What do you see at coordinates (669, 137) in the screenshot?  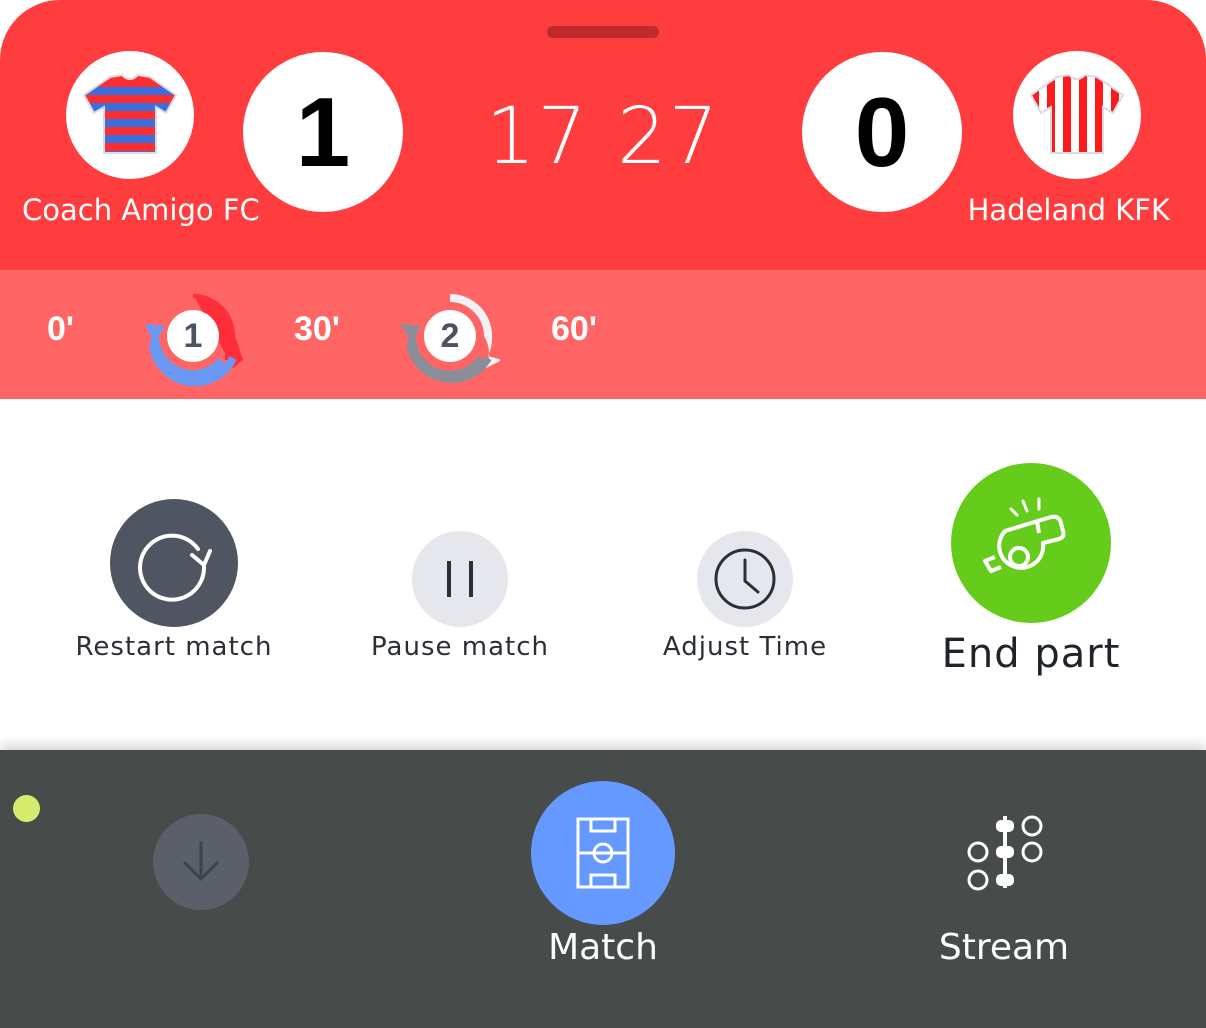 I see `clock-seconds: 27` at bounding box center [669, 137].